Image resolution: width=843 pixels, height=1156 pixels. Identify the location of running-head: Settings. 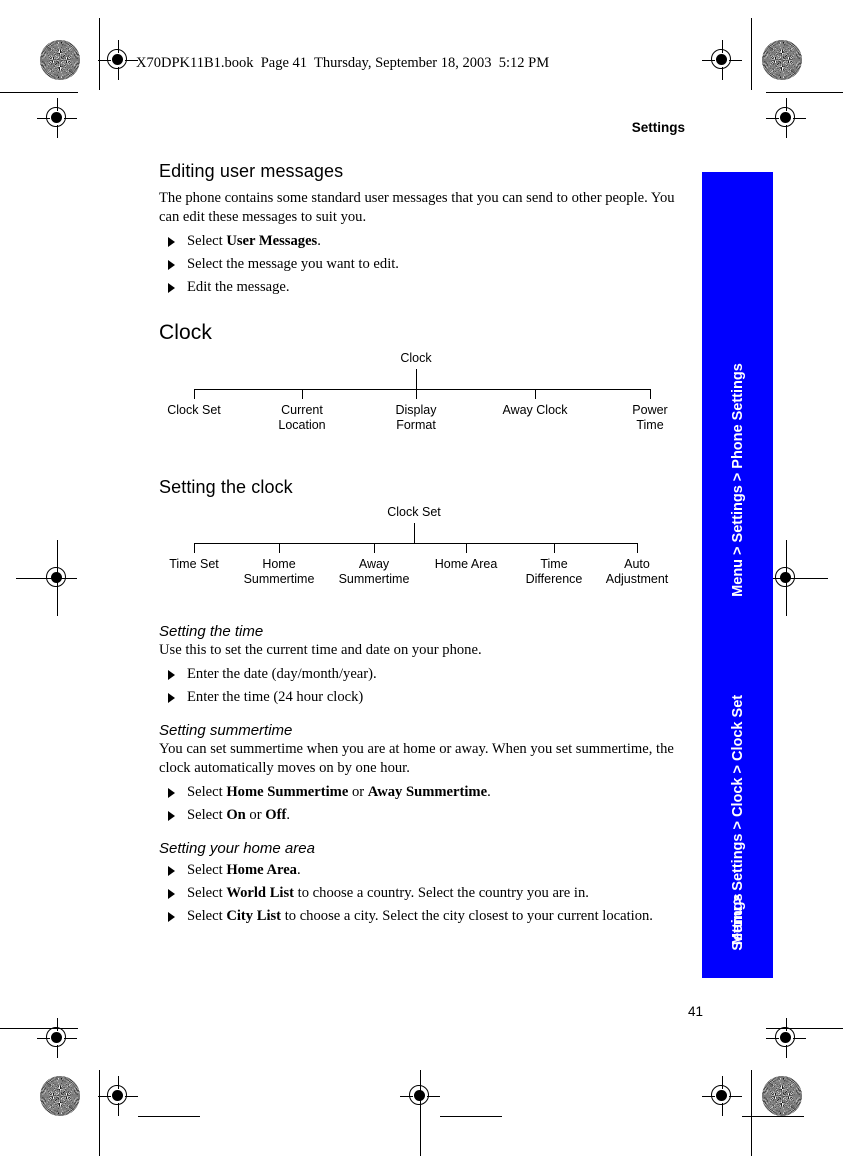
(658, 127).